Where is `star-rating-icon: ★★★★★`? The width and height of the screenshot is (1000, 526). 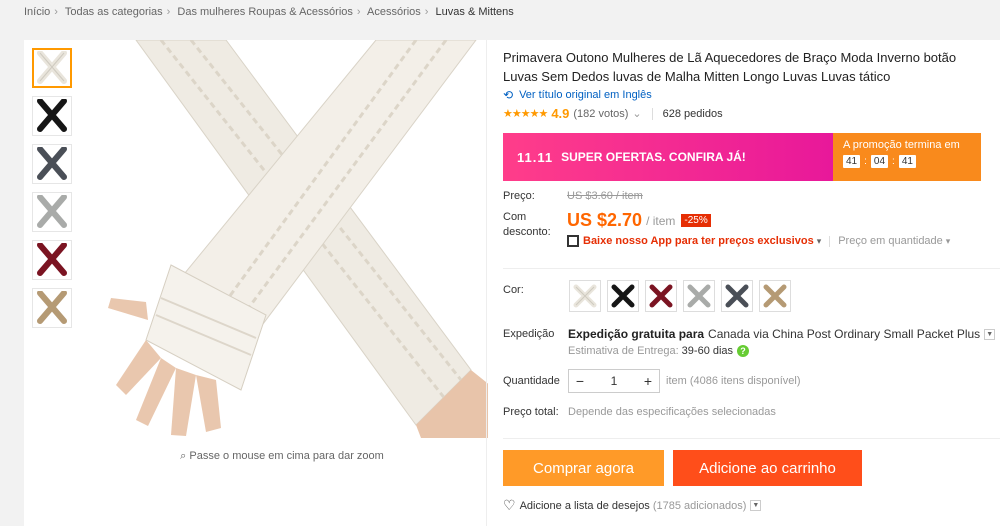
star-rating-icon: ★★★★★ is located at coordinates (525, 114).